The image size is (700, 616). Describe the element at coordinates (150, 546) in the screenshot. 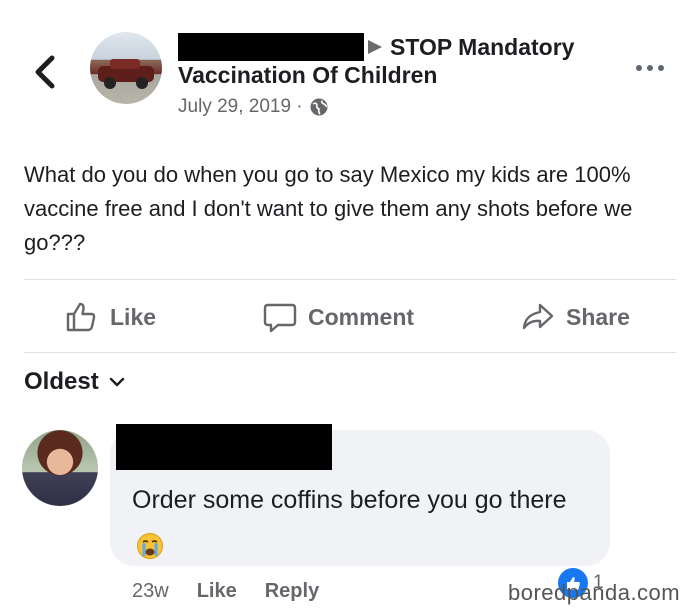

I see `crying-face-emoji` at that location.